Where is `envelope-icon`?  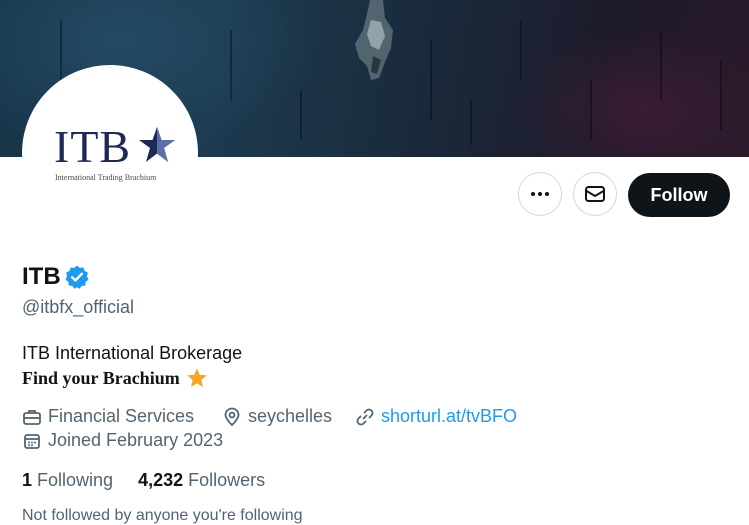
envelope-icon is located at coordinates (595, 194).